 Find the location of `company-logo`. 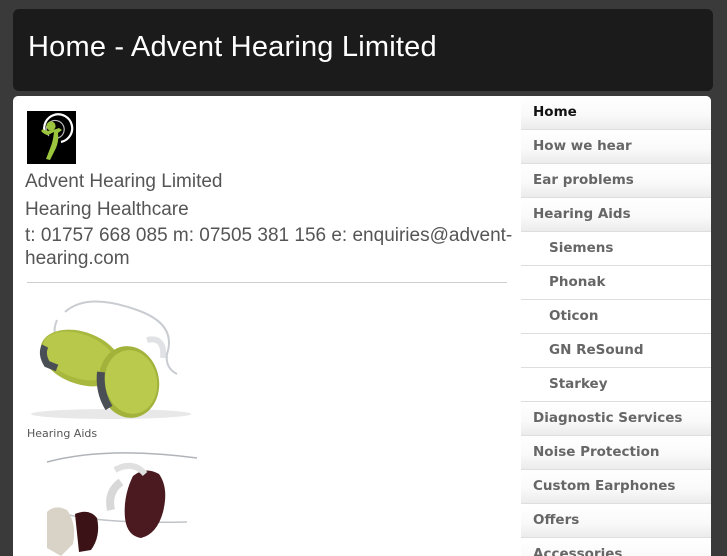

company-logo is located at coordinates (51, 137).